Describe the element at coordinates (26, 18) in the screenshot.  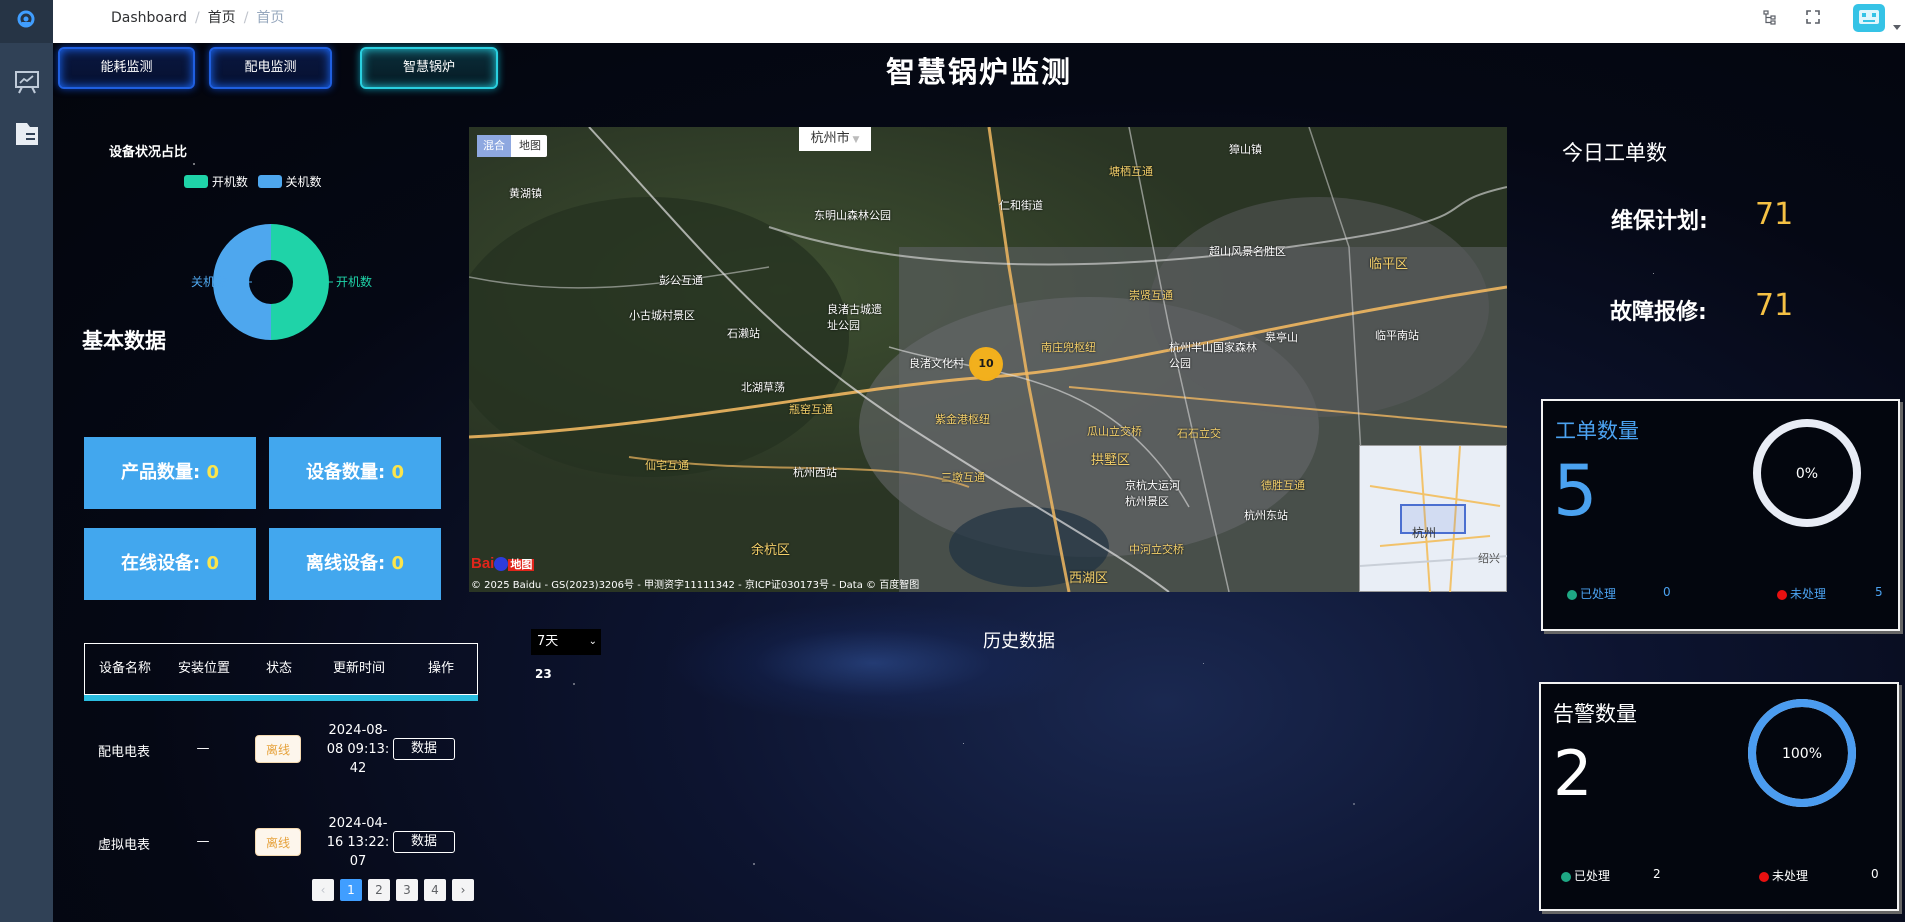
I see `dashboard-icon` at that location.